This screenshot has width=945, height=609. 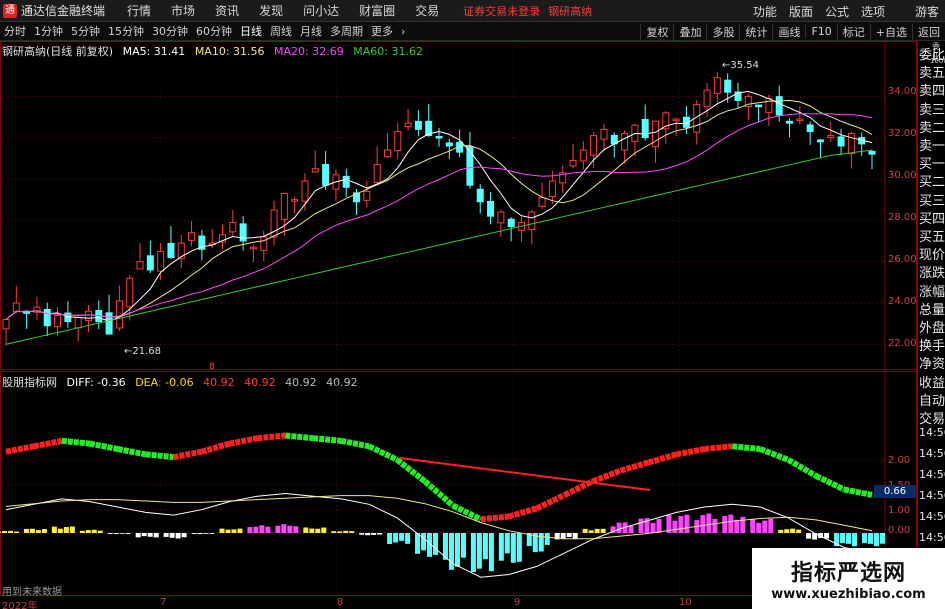 I want to click on side-panel-item: 买五, so click(x=932, y=235).